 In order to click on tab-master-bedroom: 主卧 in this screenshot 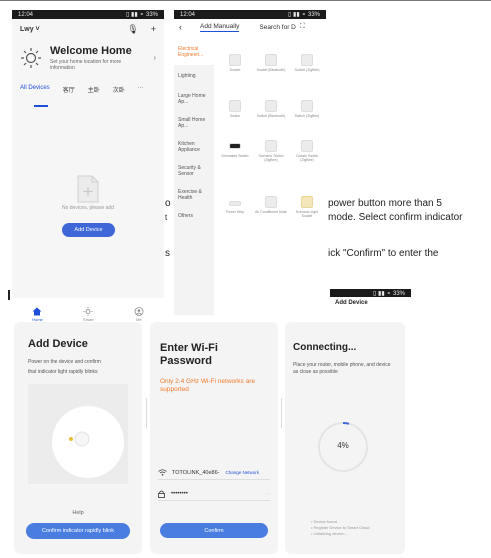, I will do `click(94, 89)`.